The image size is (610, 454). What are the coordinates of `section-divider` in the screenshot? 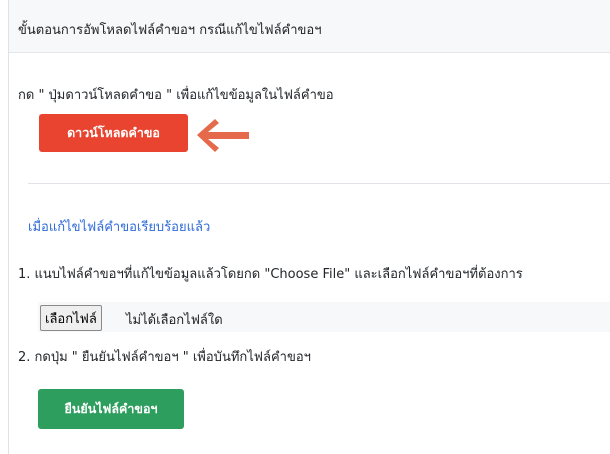 It's located at (319, 183).